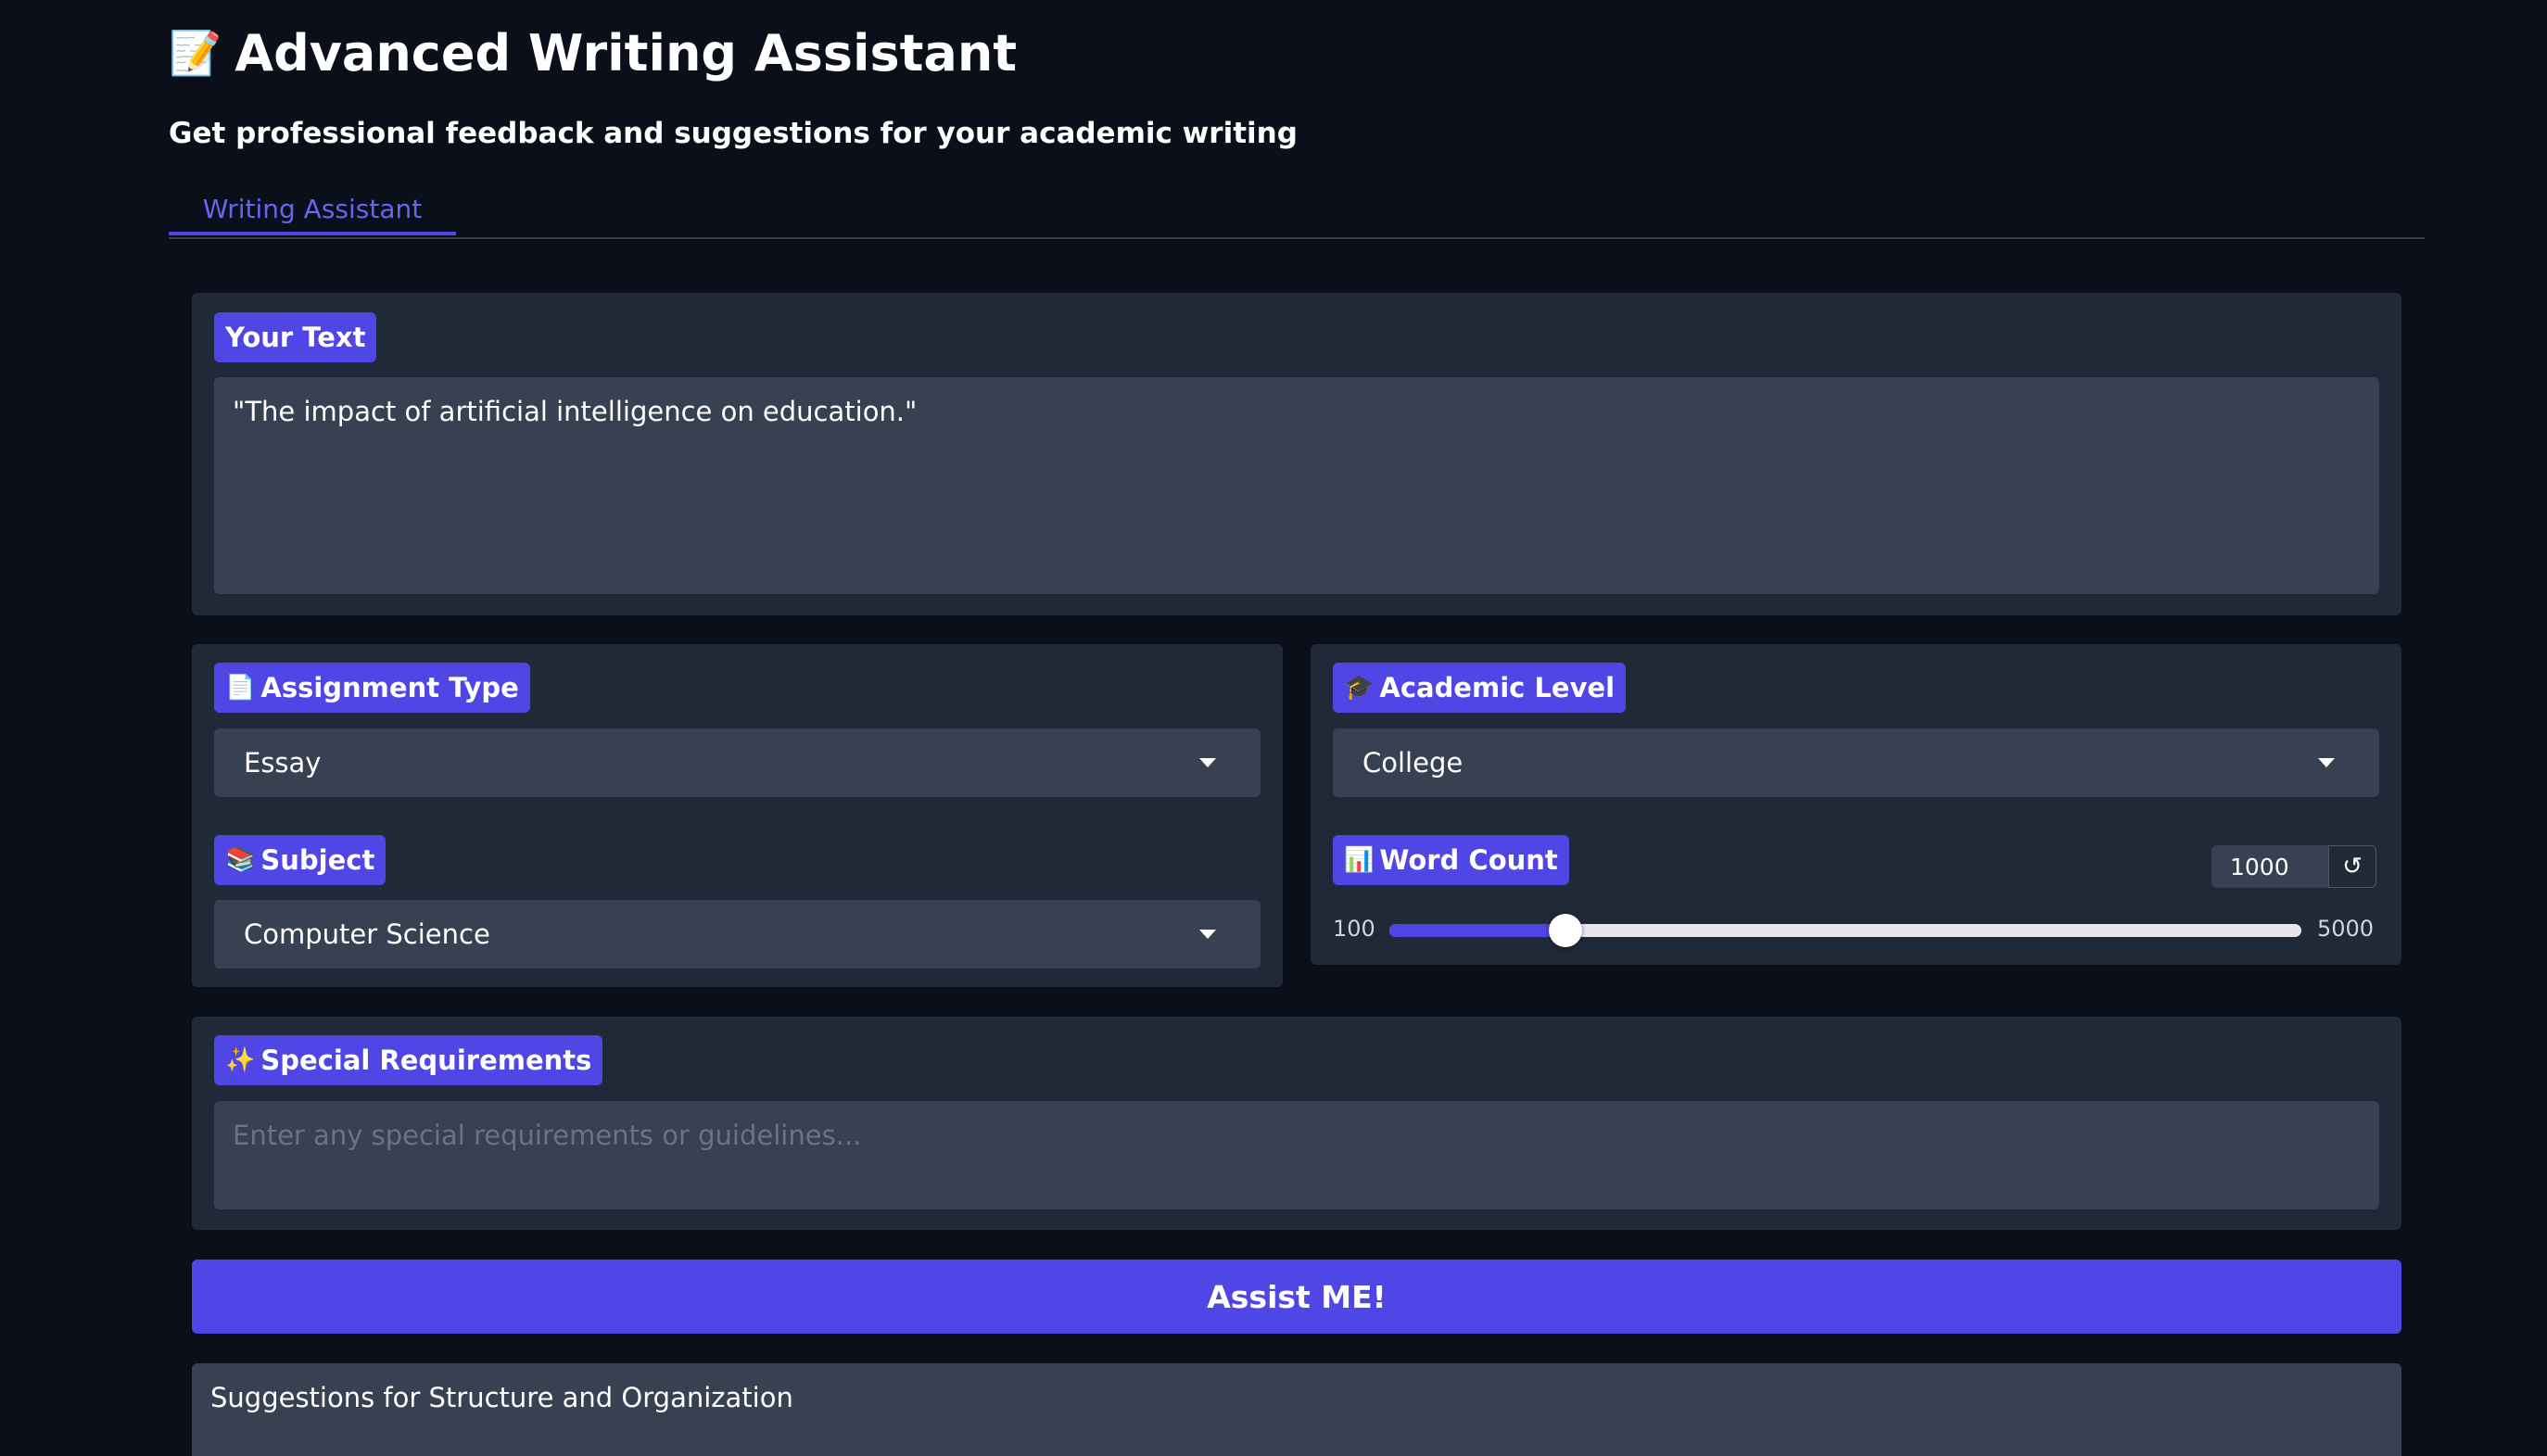 The width and height of the screenshot is (2547, 1456). I want to click on word-count-value: 1000, so click(2259, 866).